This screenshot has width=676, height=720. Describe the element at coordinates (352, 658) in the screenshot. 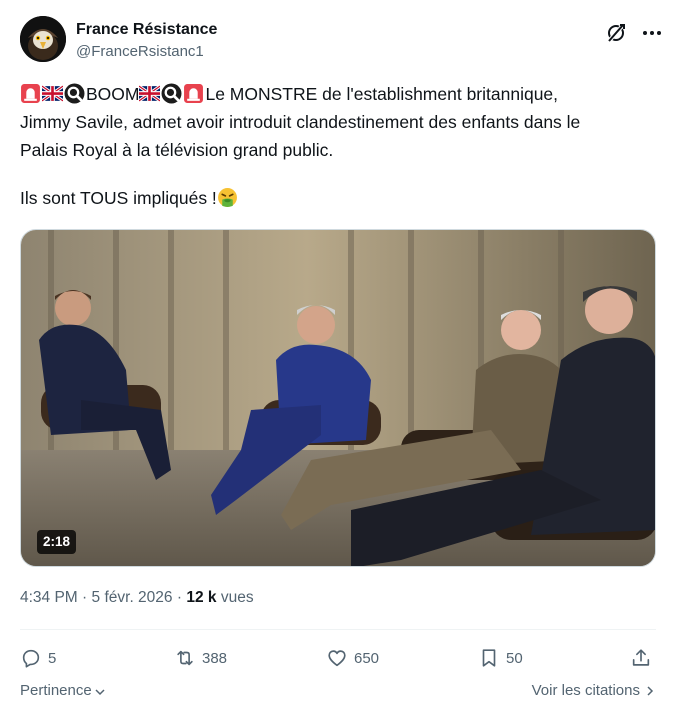

I see `like-button: 650` at that location.